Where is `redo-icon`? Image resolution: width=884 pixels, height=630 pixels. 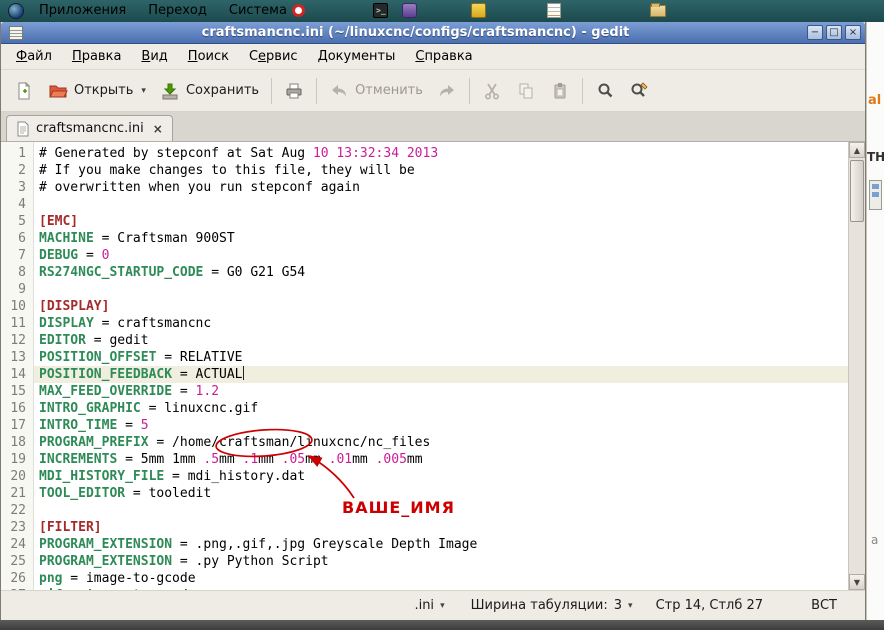 redo-icon is located at coordinates (446, 90).